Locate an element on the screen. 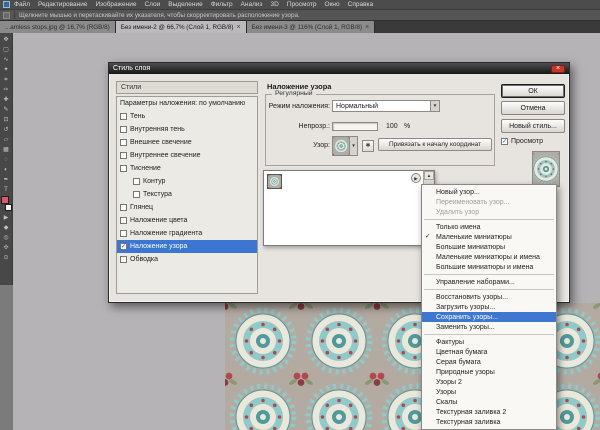 The width and height of the screenshot is (600, 430). preview-checkbox: ✓ is located at coordinates (504, 141).